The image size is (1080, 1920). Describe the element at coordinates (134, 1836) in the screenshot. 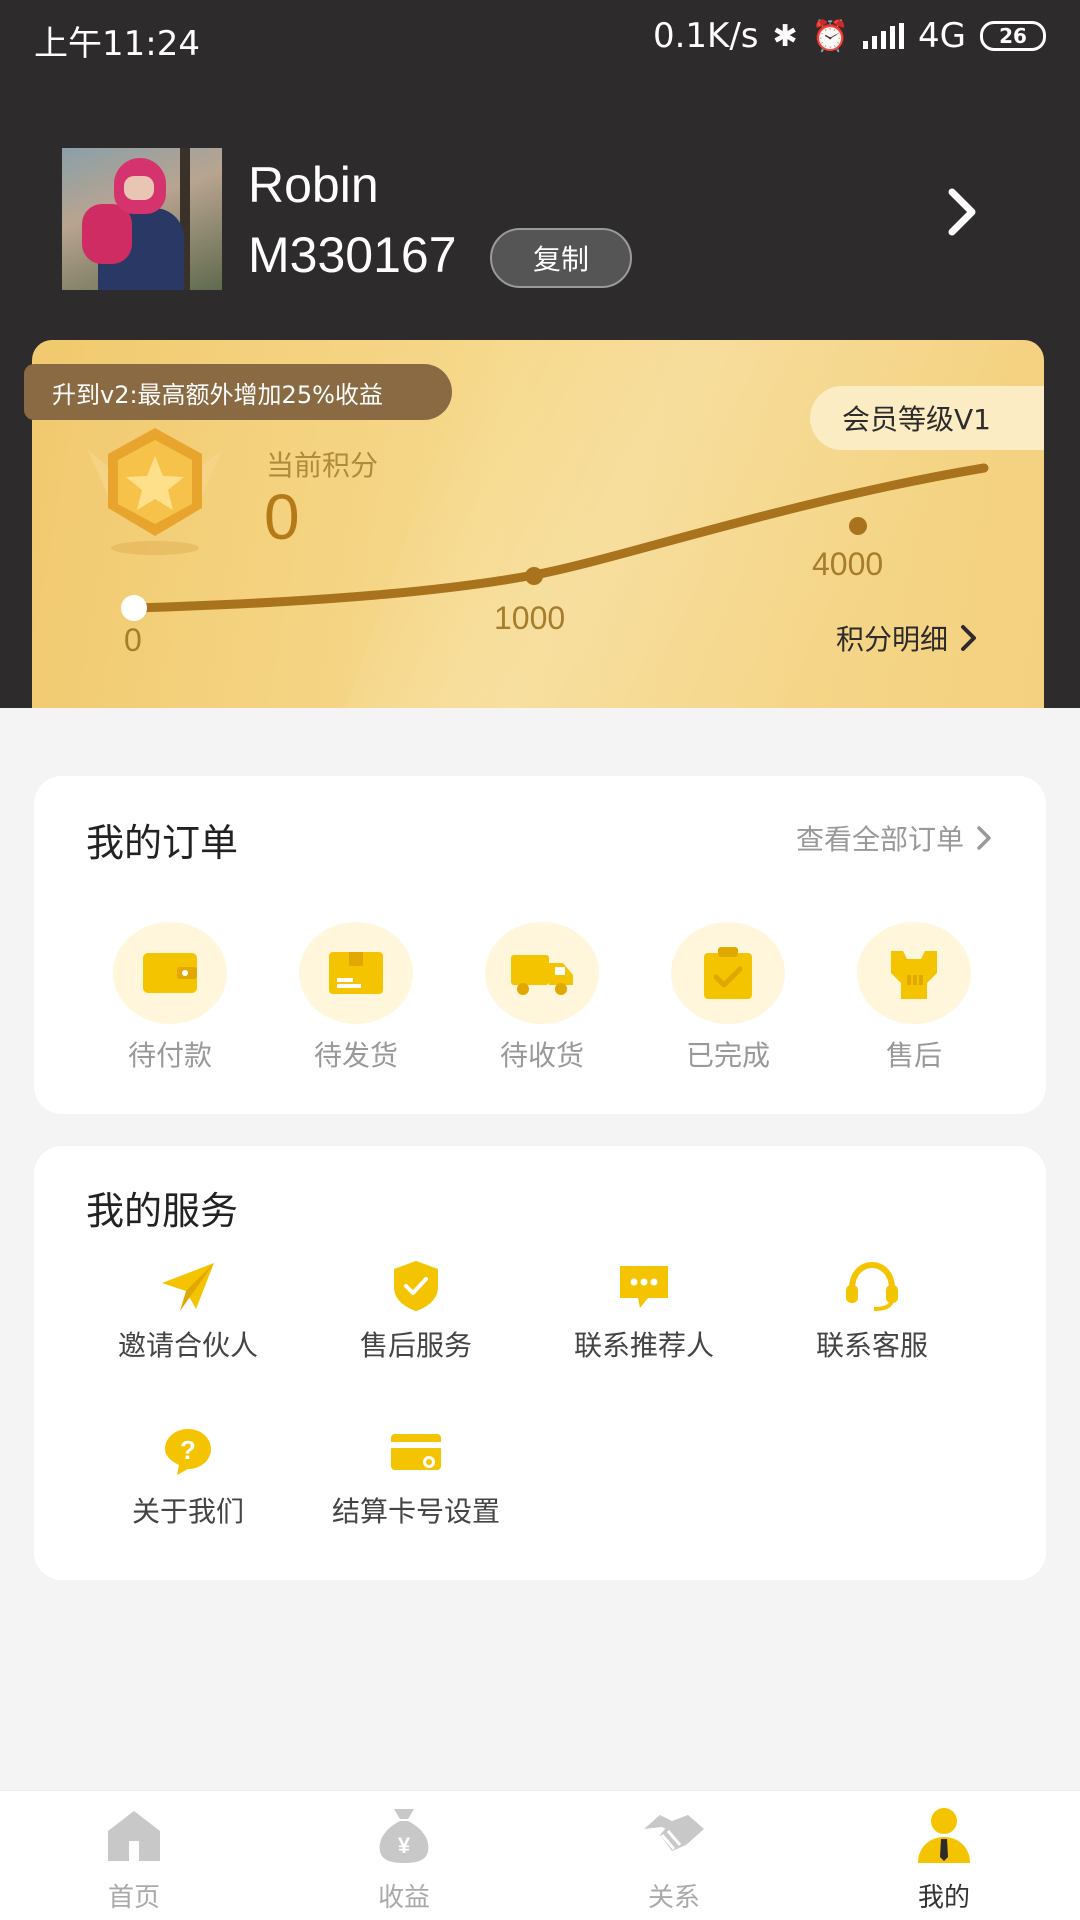

I see `home-icon` at that location.